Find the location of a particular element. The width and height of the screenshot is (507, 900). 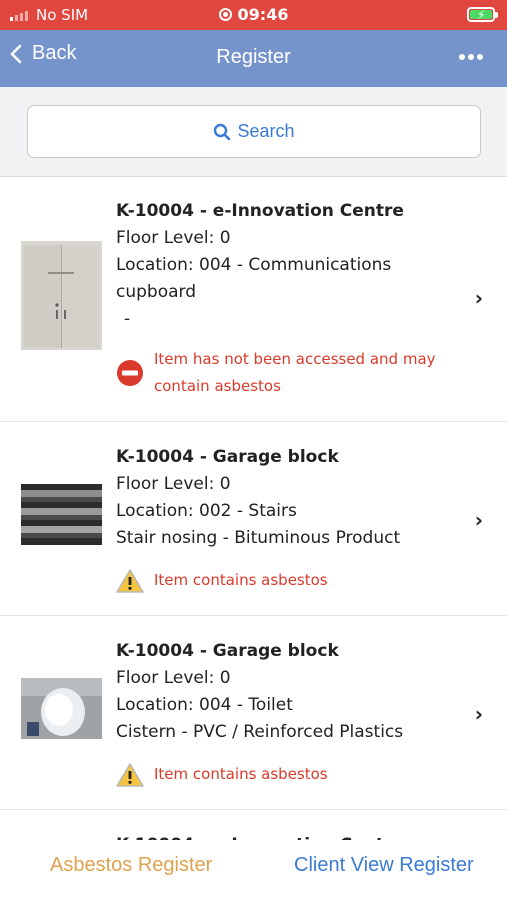

nav-bar: Back Register is located at coordinates (253, 58).